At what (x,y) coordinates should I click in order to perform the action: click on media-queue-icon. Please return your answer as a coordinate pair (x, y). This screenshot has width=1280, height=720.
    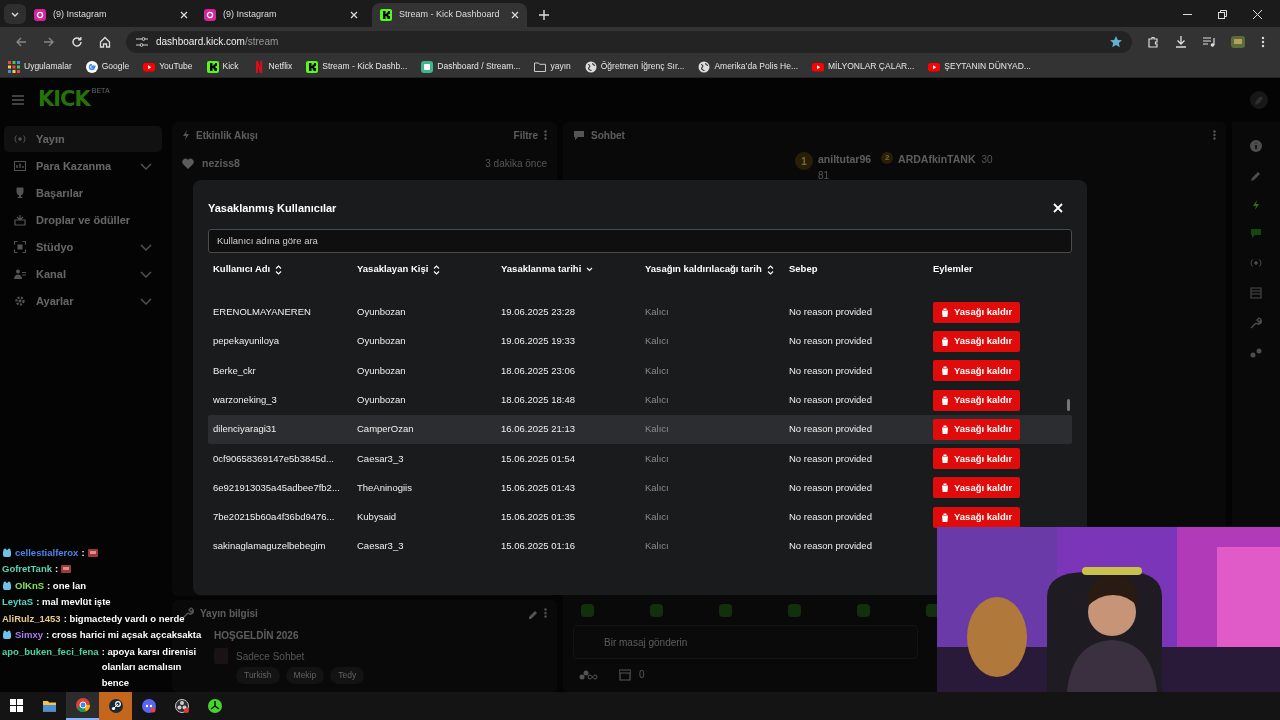
    Looking at the image, I should click on (1209, 41).